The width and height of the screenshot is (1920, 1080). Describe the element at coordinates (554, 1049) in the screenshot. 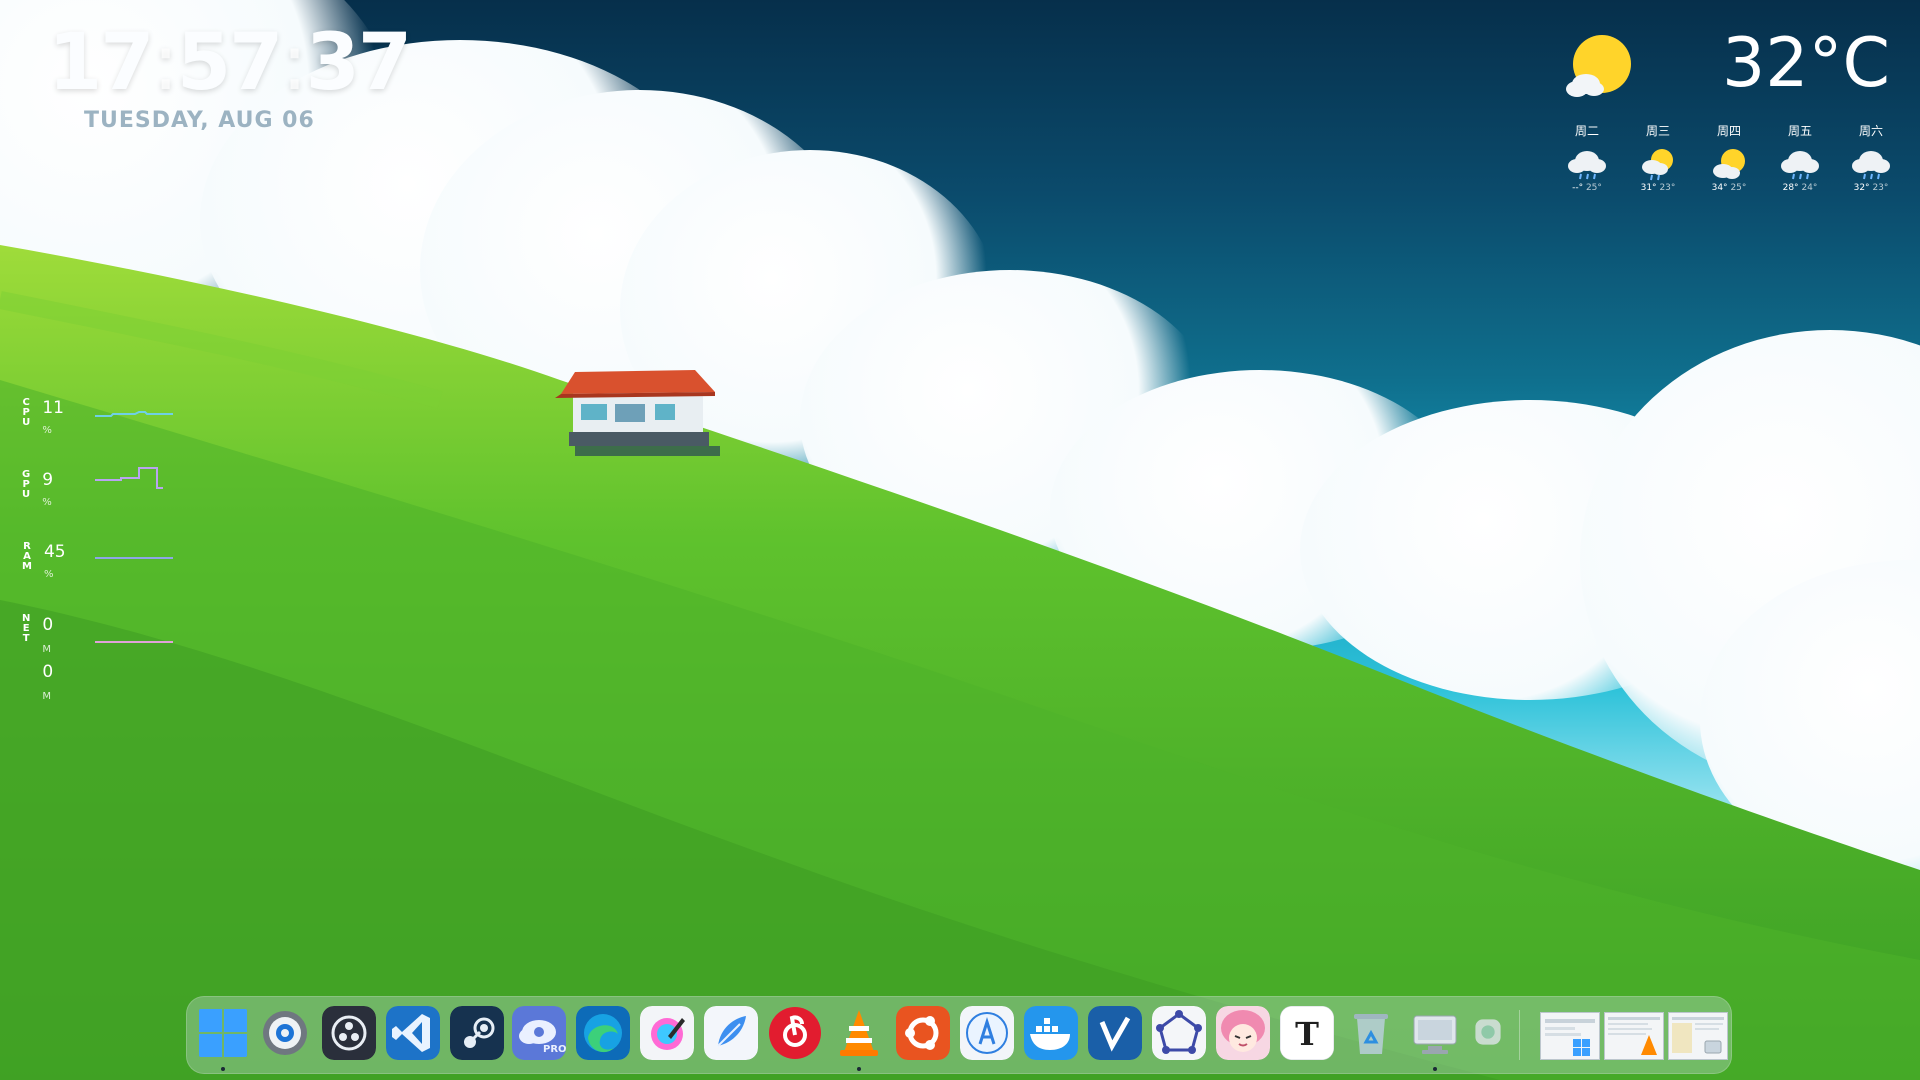

I see `svg-text: PRO` at that location.